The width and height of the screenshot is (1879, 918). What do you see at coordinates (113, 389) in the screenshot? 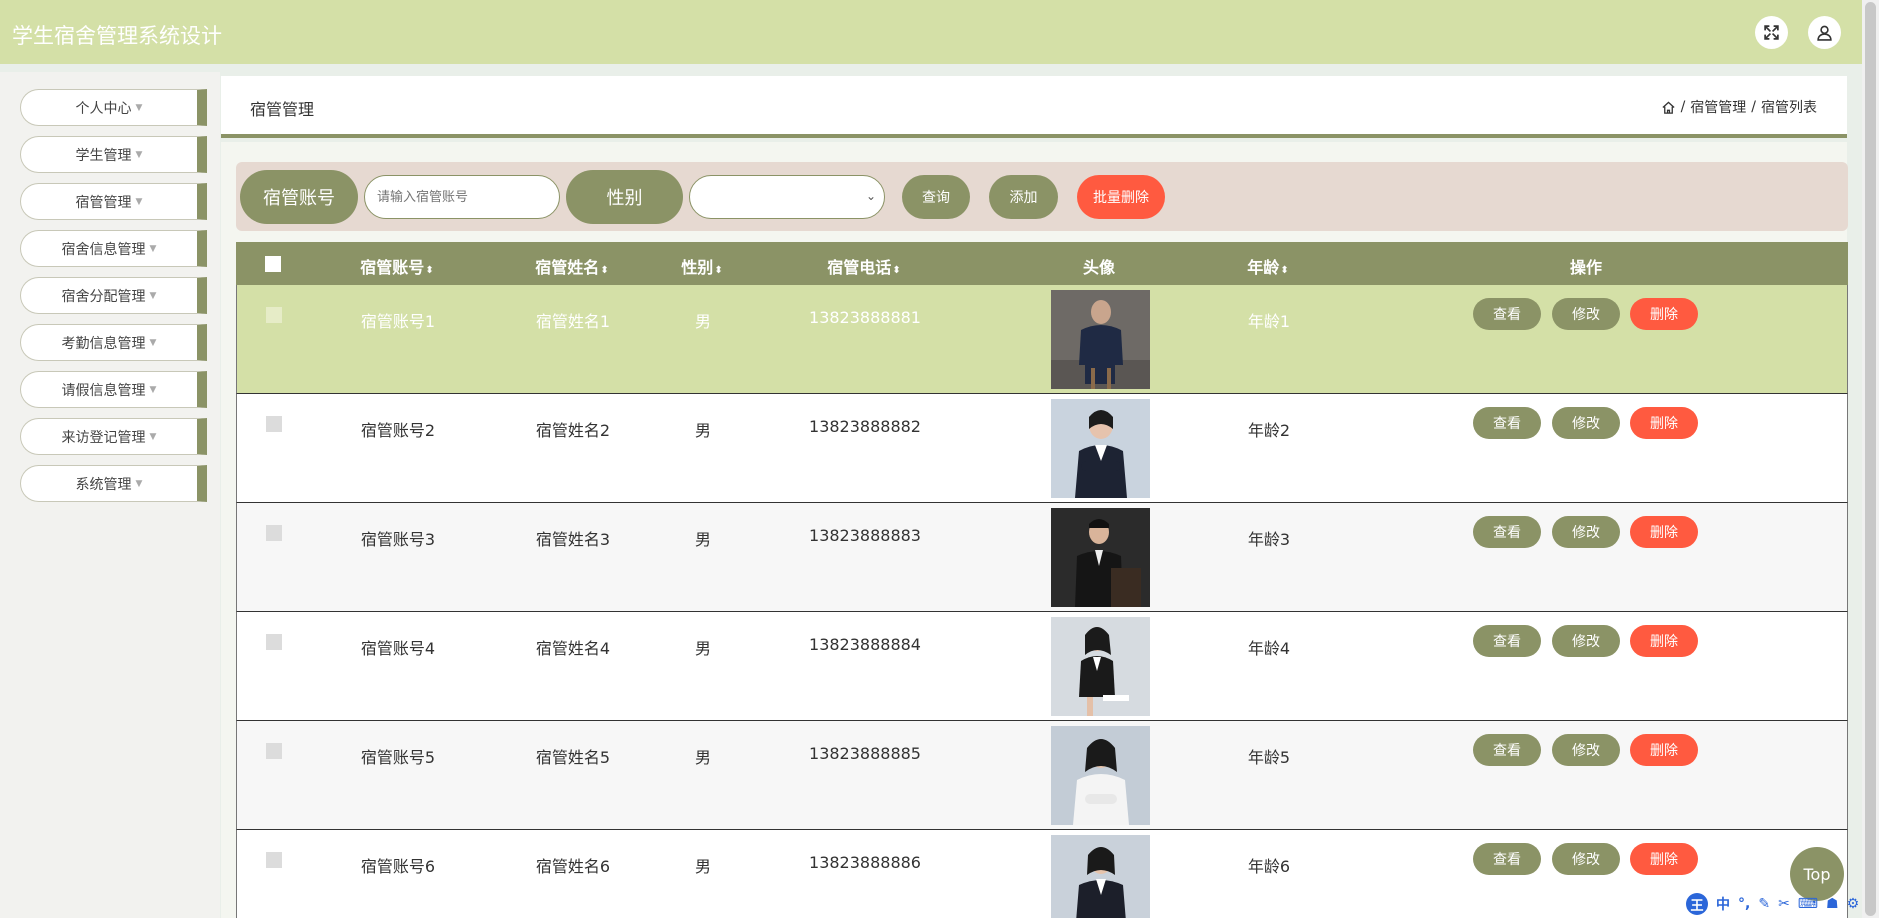
I see `sidebar-item-leave-management: 请假信息管理 ▼` at bounding box center [113, 389].